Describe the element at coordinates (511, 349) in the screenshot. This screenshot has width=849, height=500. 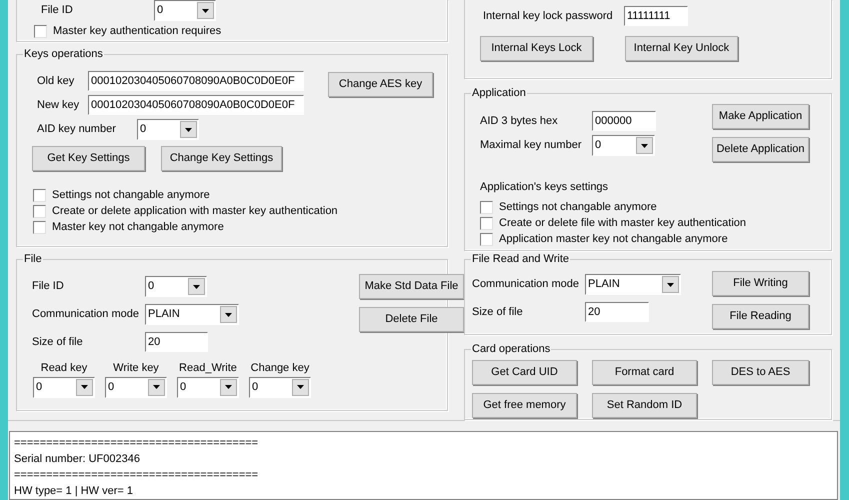
I see `group-title: Card operations` at that location.